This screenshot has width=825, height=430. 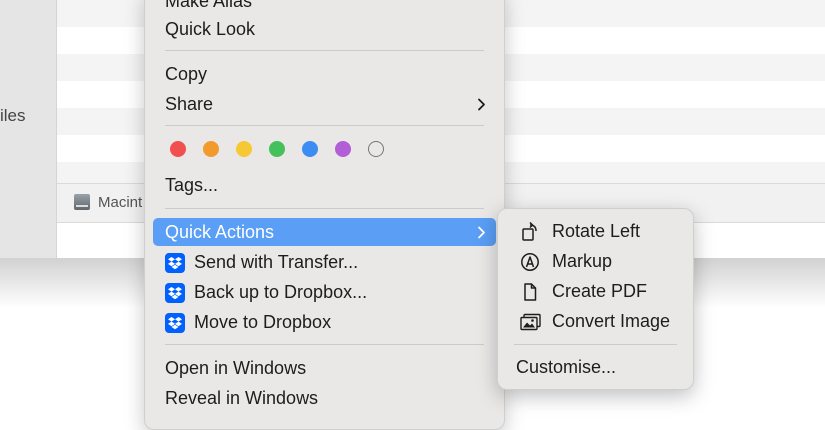 What do you see at coordinates (120, 202) in the screenshot?
I see `path-bar-disk-label: Macint` at bounding box center [120, 202].